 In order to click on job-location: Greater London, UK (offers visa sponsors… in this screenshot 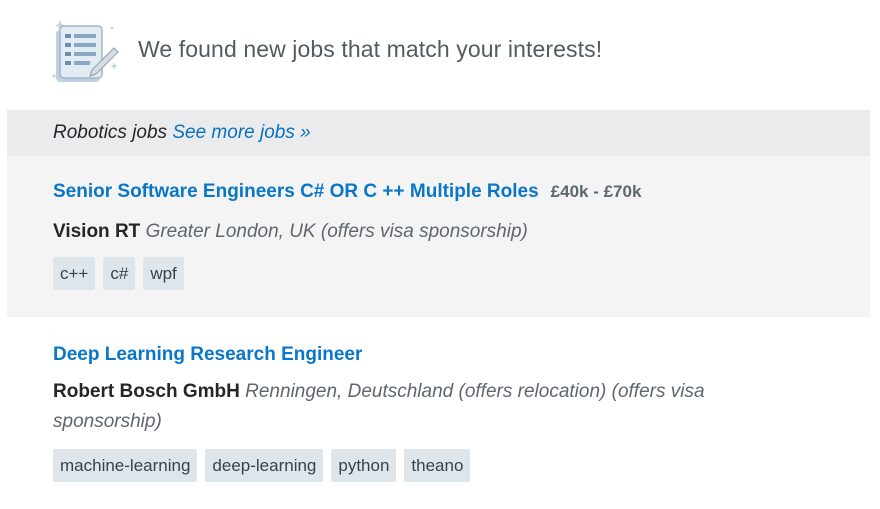, I will do `click(336, 231)`.